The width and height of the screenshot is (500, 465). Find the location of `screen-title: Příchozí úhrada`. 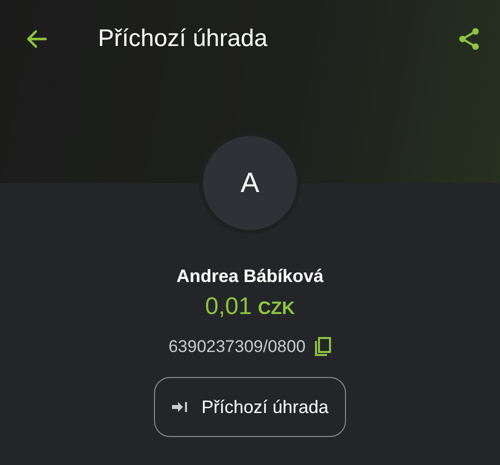

screen-title: Příchozí úhrada is located at coordinates (183, 39).